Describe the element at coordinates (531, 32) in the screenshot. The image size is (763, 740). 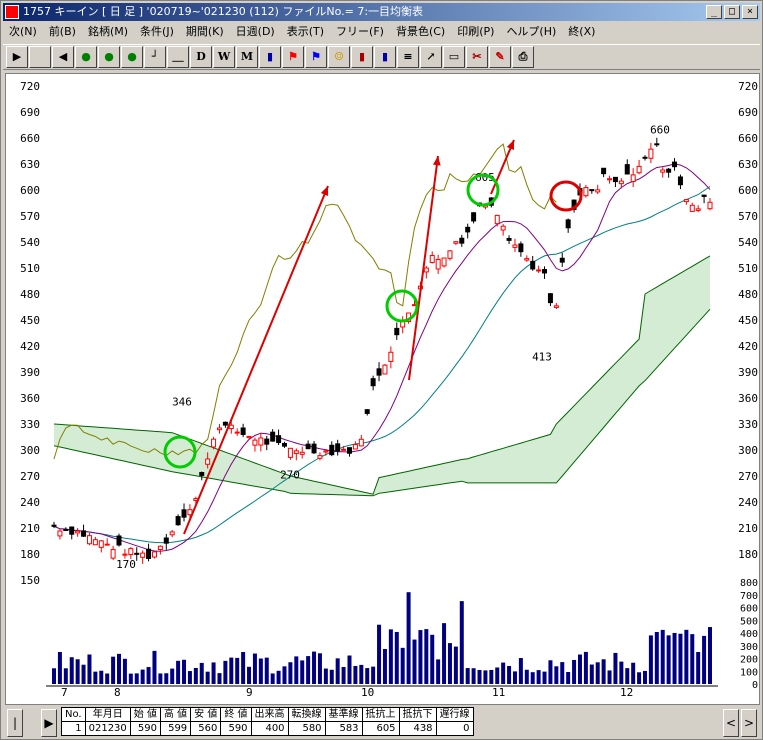
I see `menu-help: ヘルプ(H)` at that location.